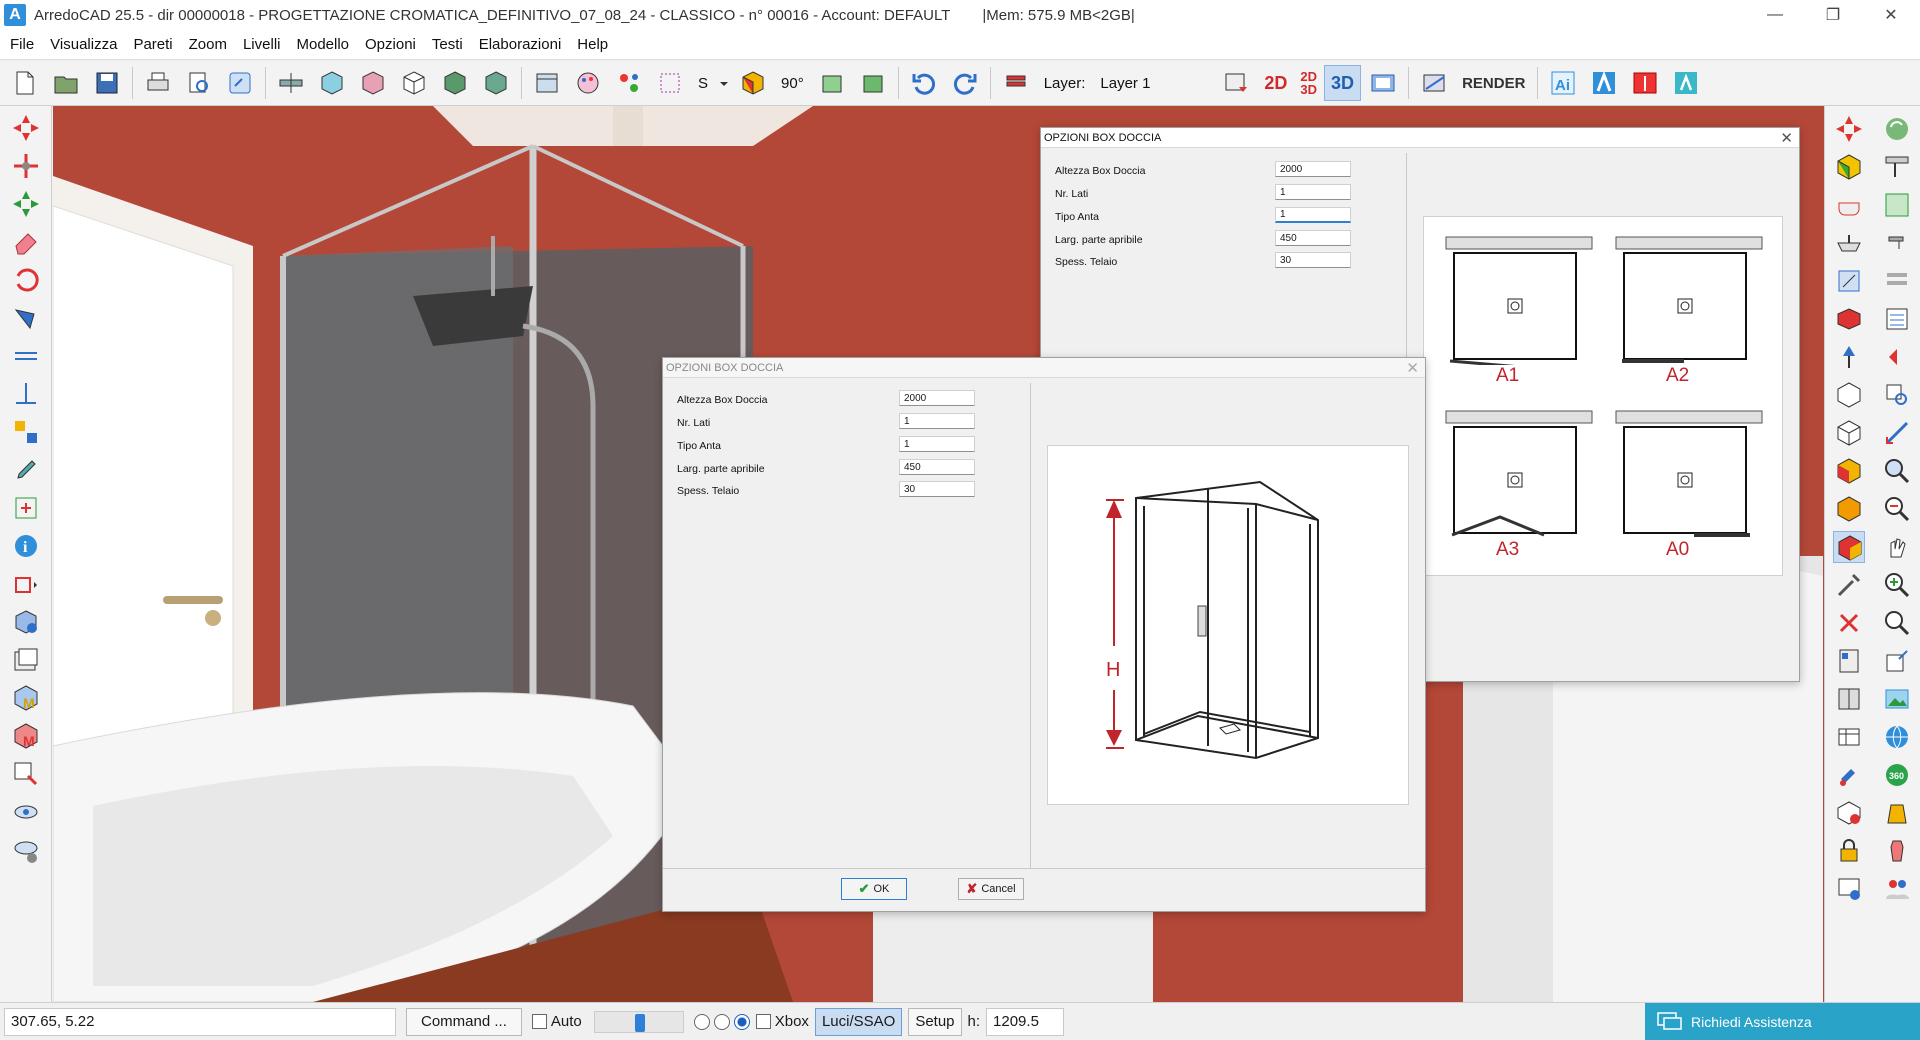 This screenshot has height=1040, width=1920. I want to click on floor-green2-icon, so click(873, 83).